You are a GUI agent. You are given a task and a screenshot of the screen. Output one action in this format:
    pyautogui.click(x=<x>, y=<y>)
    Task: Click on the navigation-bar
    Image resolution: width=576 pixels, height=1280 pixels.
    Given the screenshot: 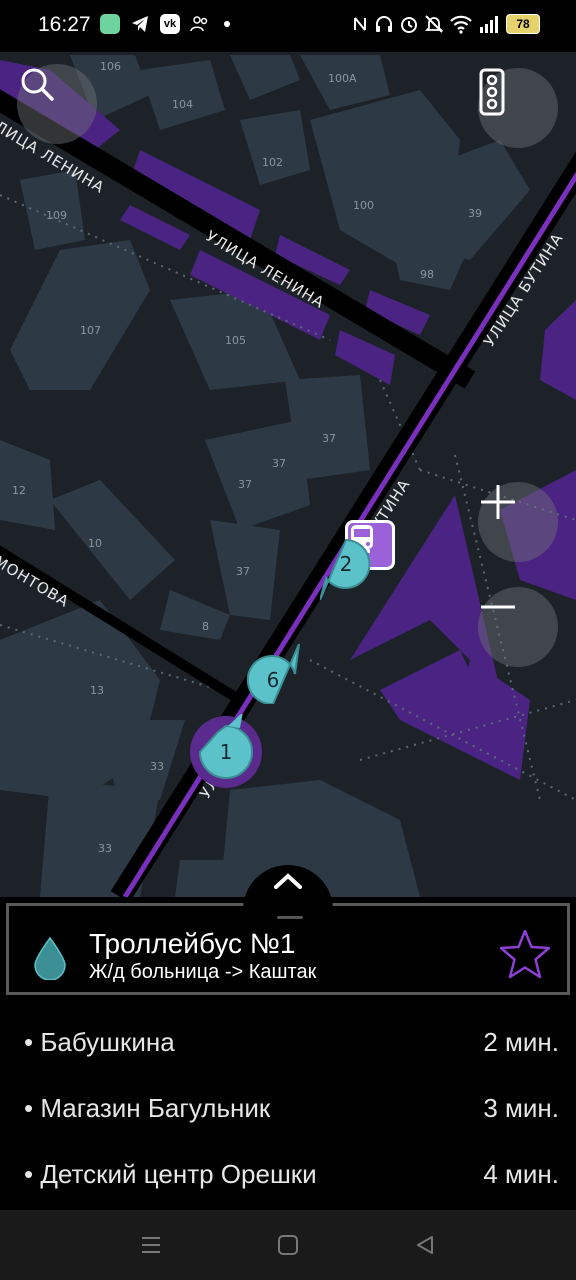 What is the action you would take?
    pyautogui.click(x=288, y=1245)
    